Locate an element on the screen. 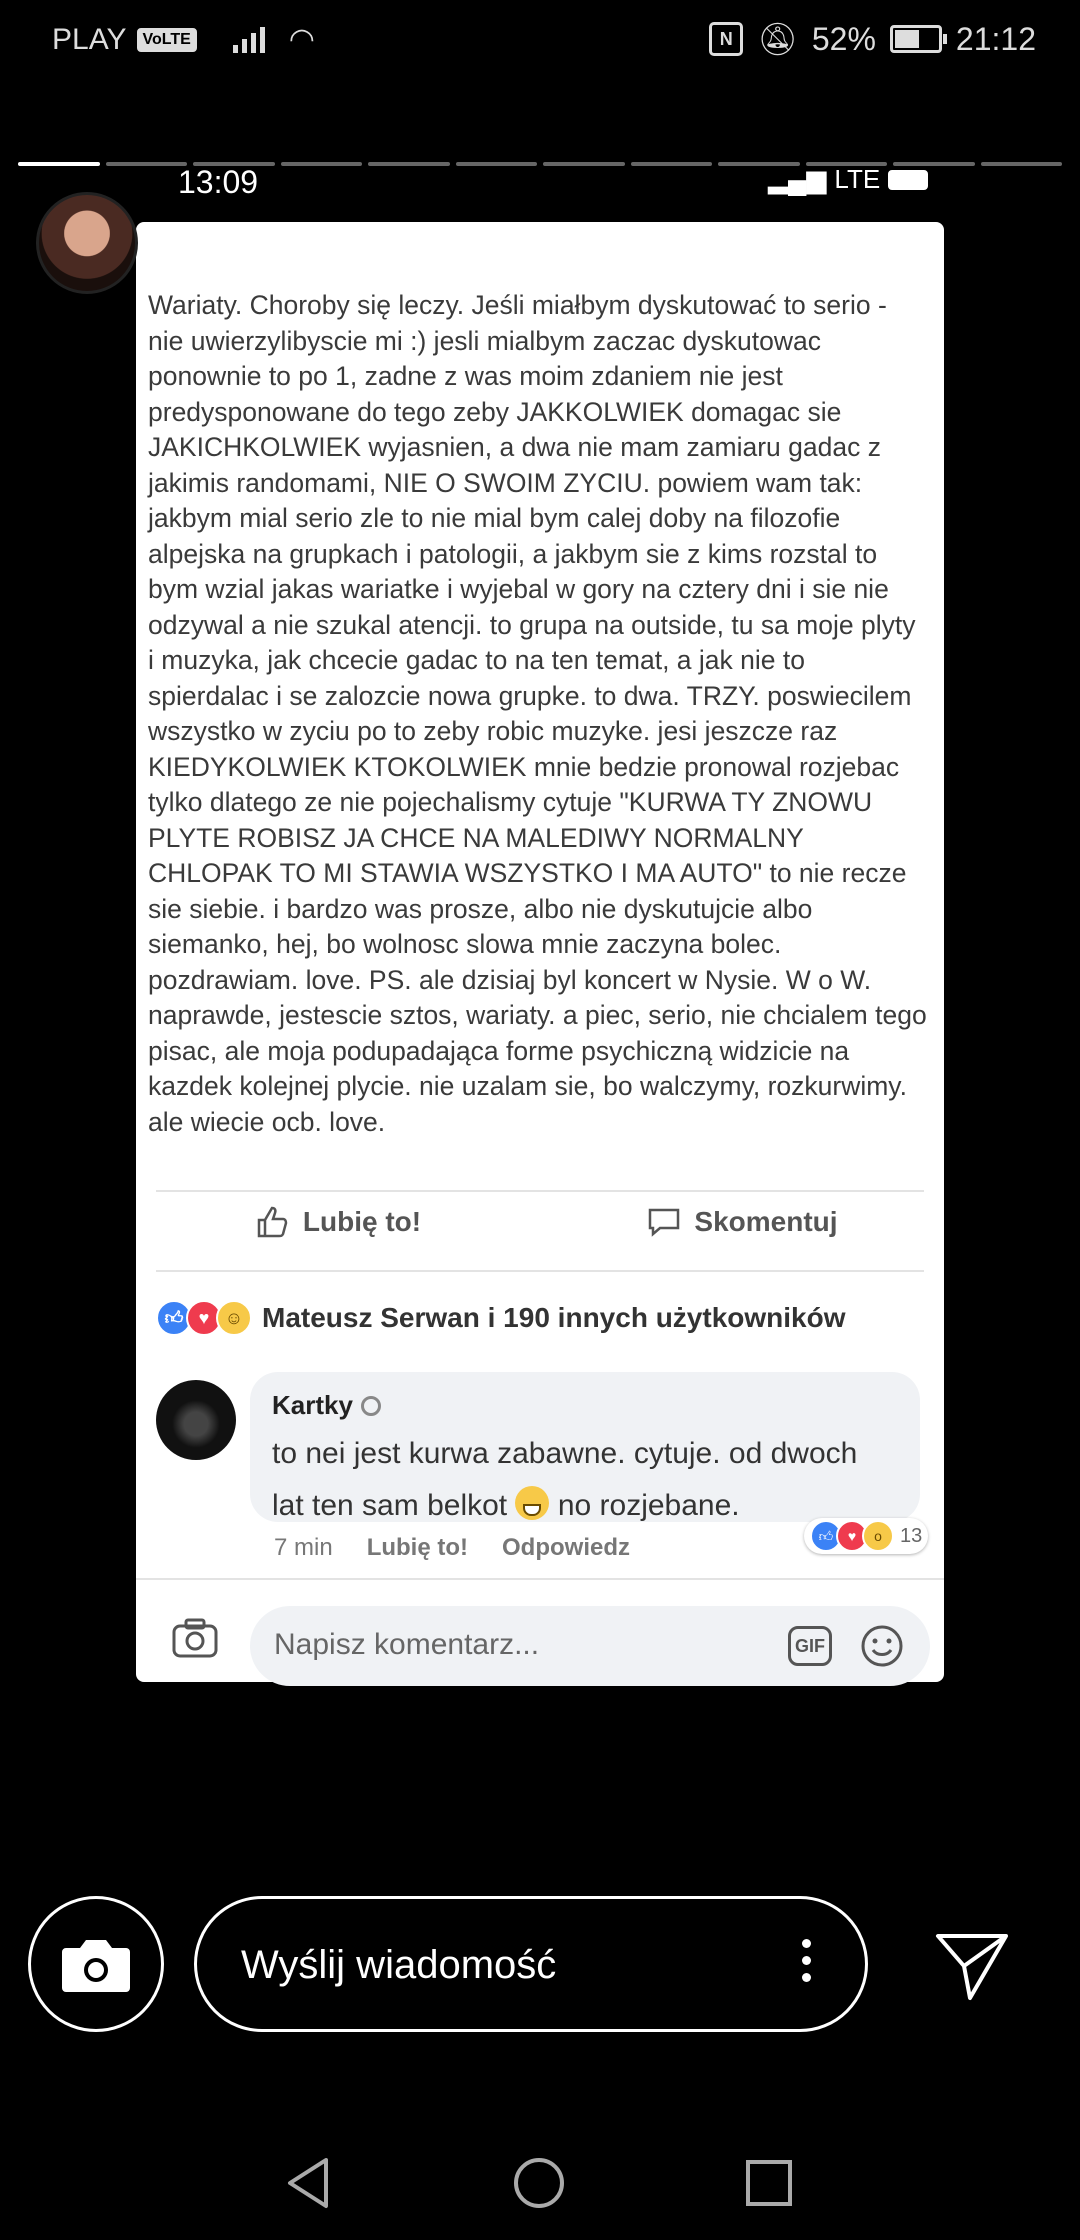  signal-icon is located at coordinates (248, 39).